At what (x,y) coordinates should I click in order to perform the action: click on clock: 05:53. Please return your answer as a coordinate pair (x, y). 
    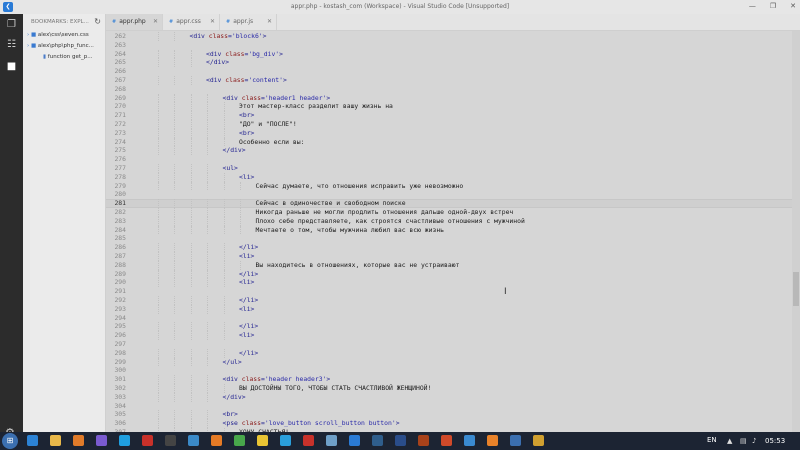
    Looking at the image, I should click on (775, 441).